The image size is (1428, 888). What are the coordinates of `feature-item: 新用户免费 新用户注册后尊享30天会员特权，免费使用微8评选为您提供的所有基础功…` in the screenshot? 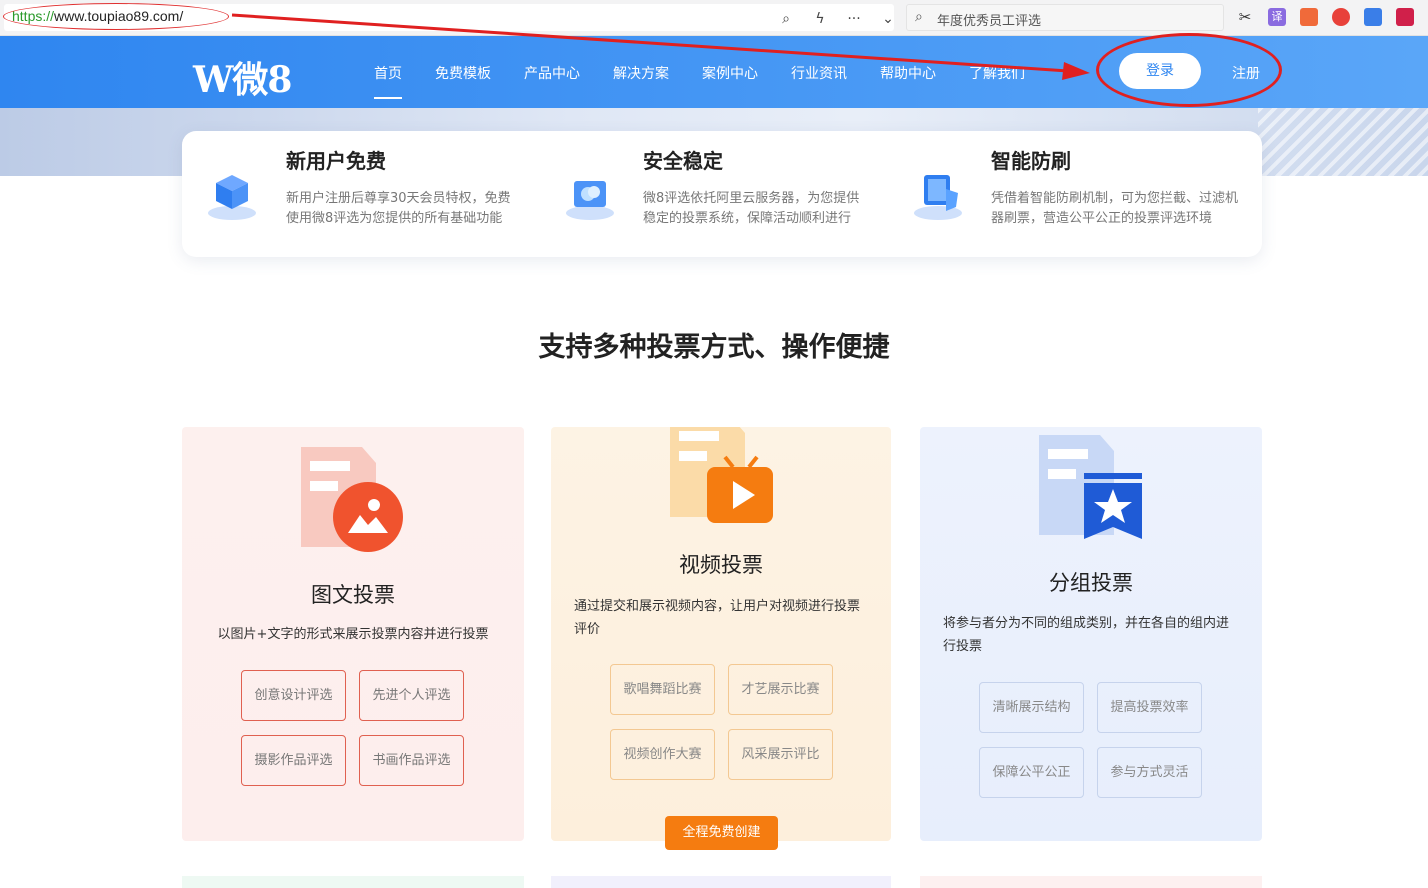 It's located at (352, 194).